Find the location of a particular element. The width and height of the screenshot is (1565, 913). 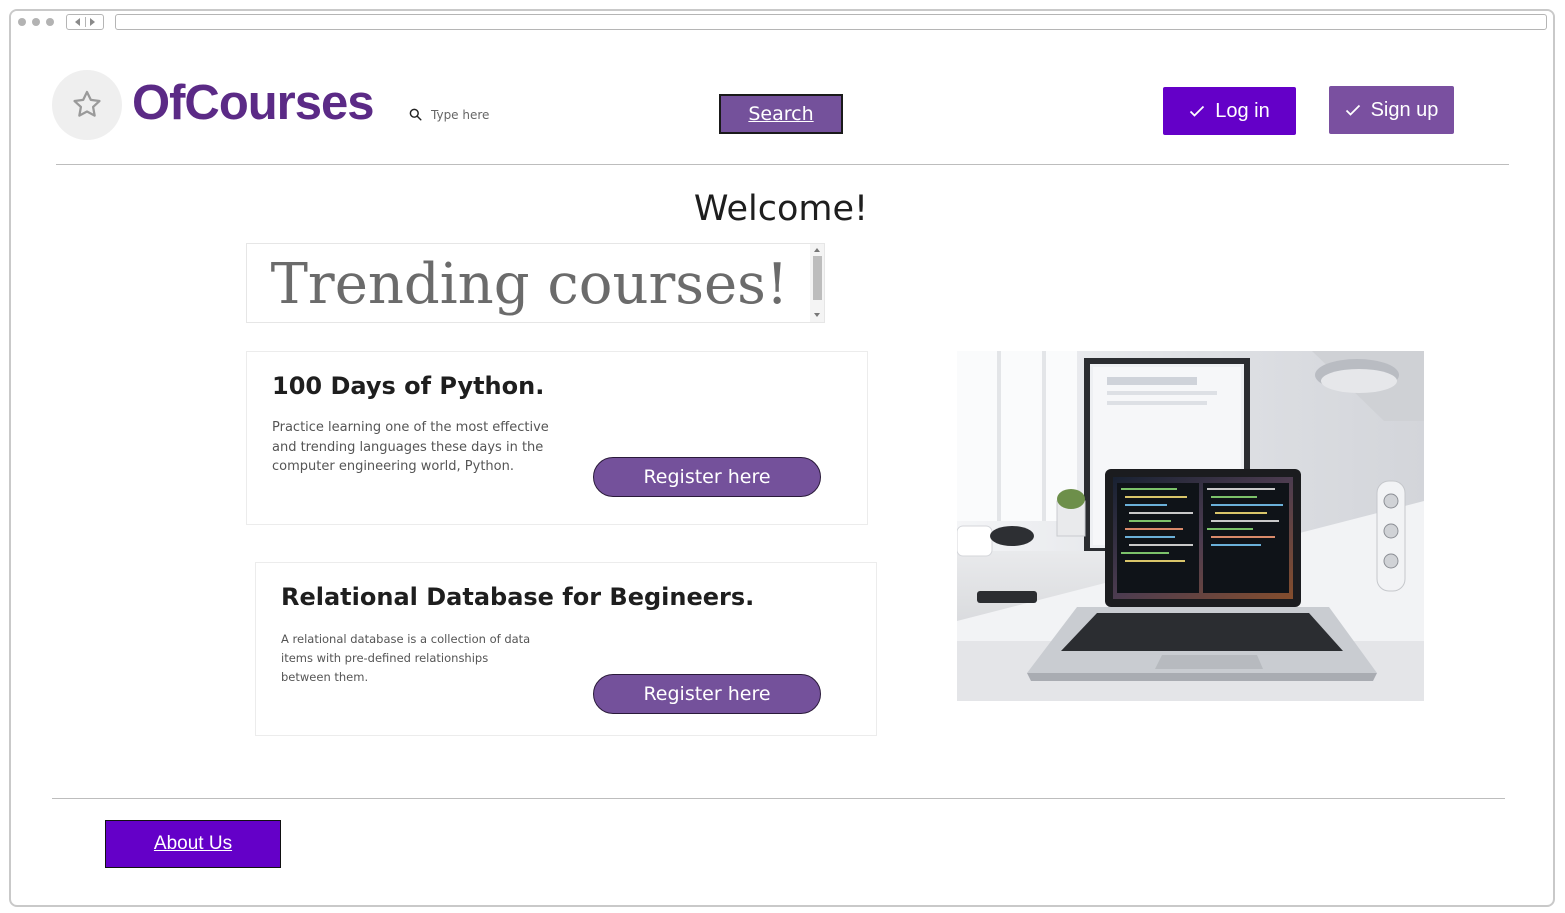

trending-heading: Trending courses! is located at coordinates (529, 284).